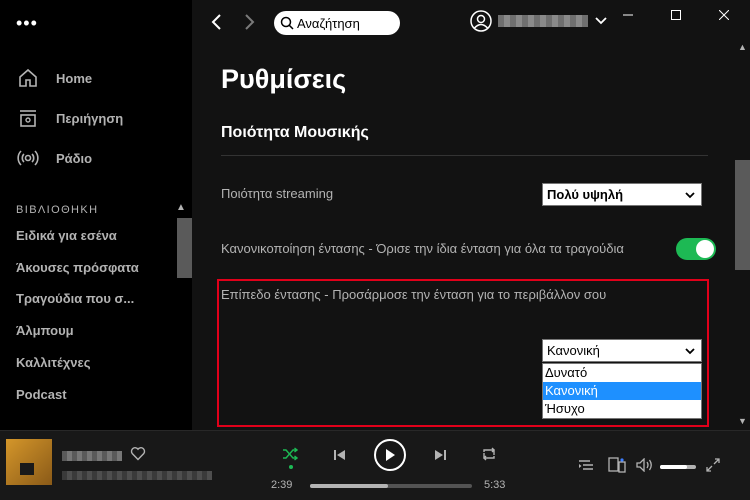 Image resolution: width=750 pixels, height=500 pixels. I want to click on forward-button, so click(249, 25).